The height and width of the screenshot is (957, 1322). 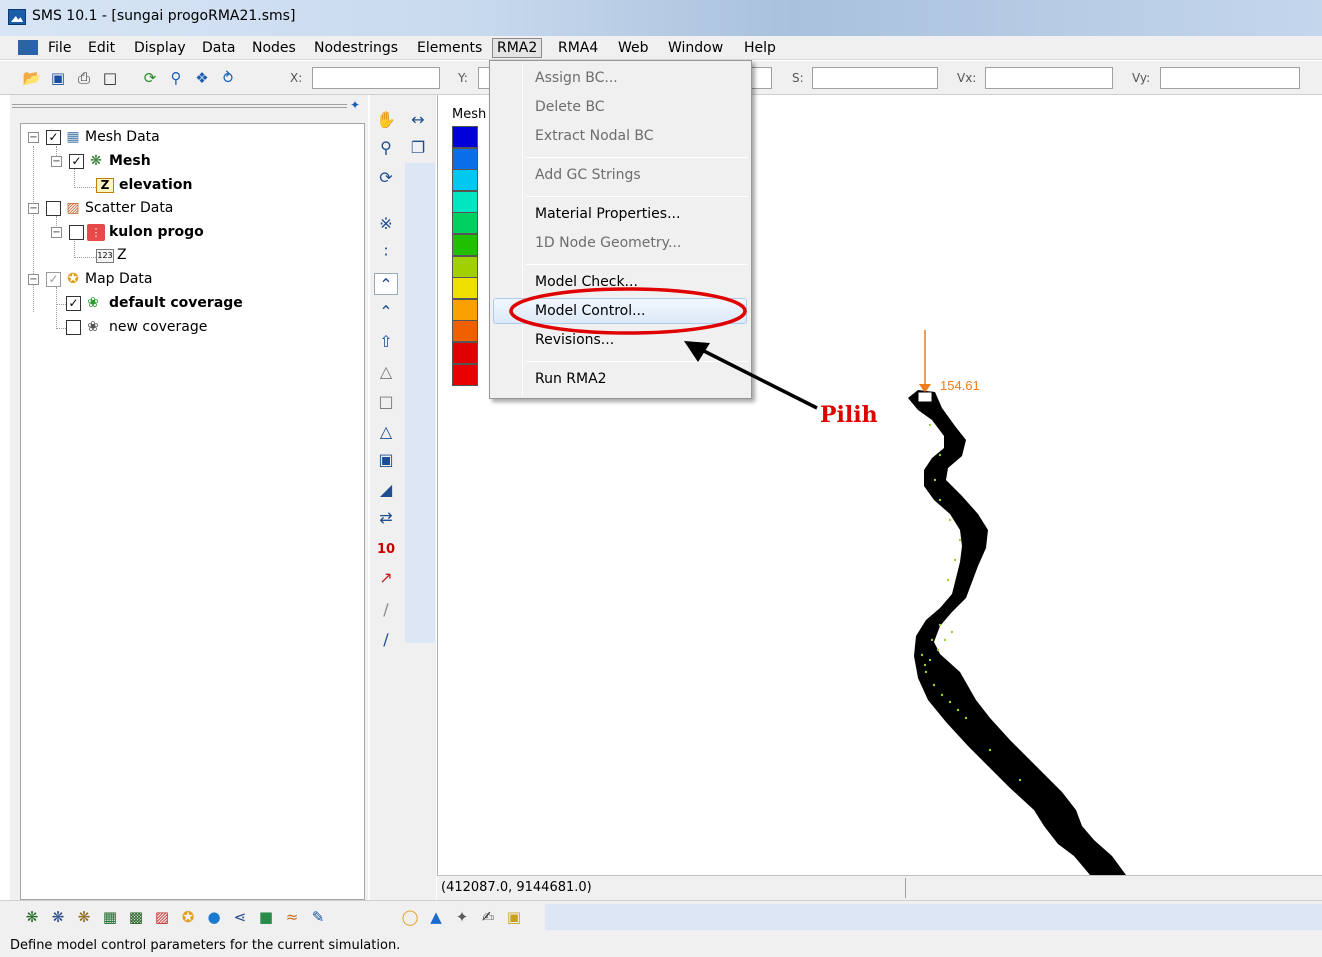 I want to click on vx-coord-field, so click(x=1049, y=78).